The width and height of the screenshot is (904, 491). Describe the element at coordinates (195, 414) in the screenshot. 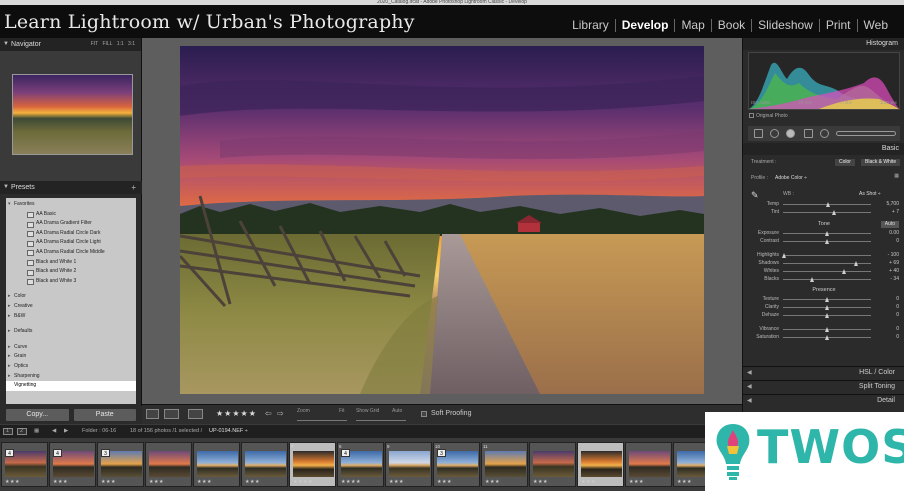

I see `before-after-options-icon` at that location.